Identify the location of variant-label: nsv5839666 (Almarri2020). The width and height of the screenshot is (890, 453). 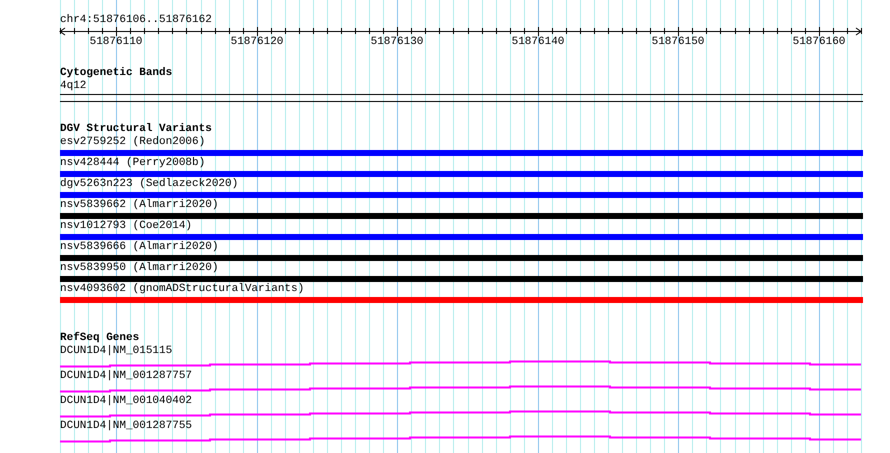
(139, 247).